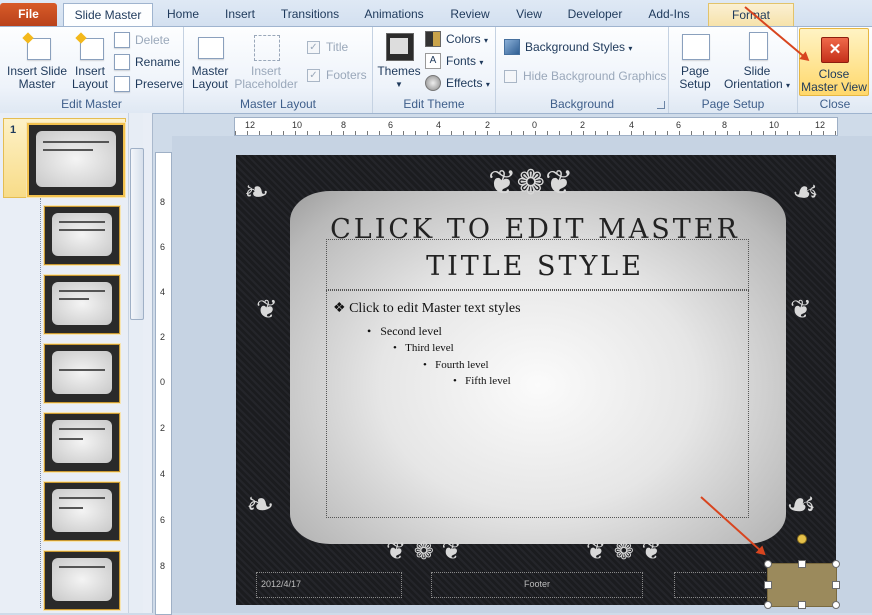 The width and height of the screenshot is (872, 615). I want to click on body-level-5-text: Fifth level, so click(488, 381).